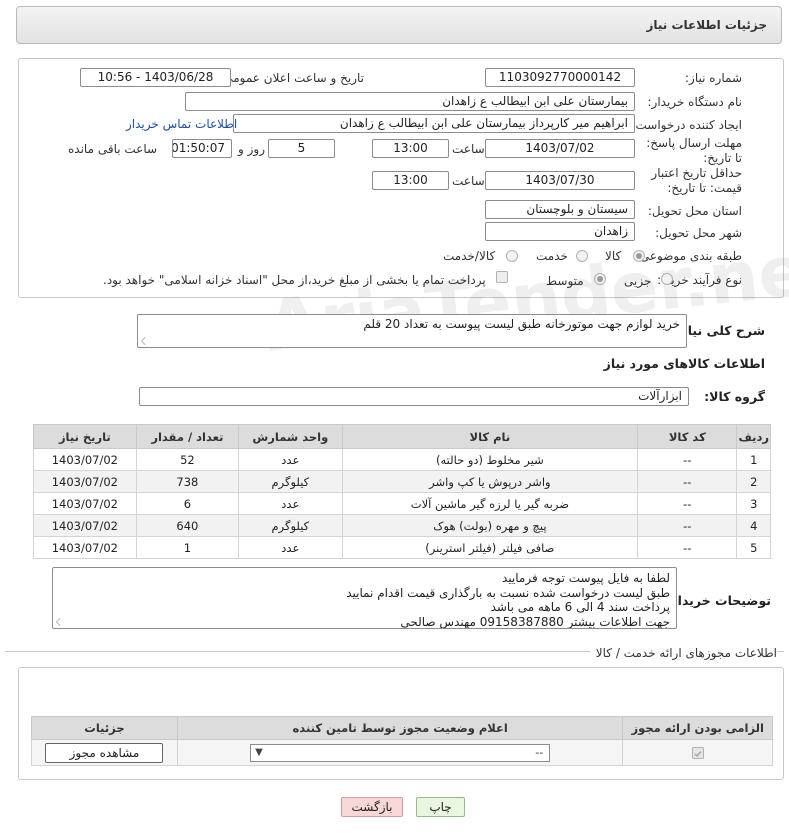 Image resolution: width=789 pixels, height=833 pixels. Describe the element at coordinates (688, 256) in the screenshot. I see `category-label: طبقه بندی موضوعی:` at that location.